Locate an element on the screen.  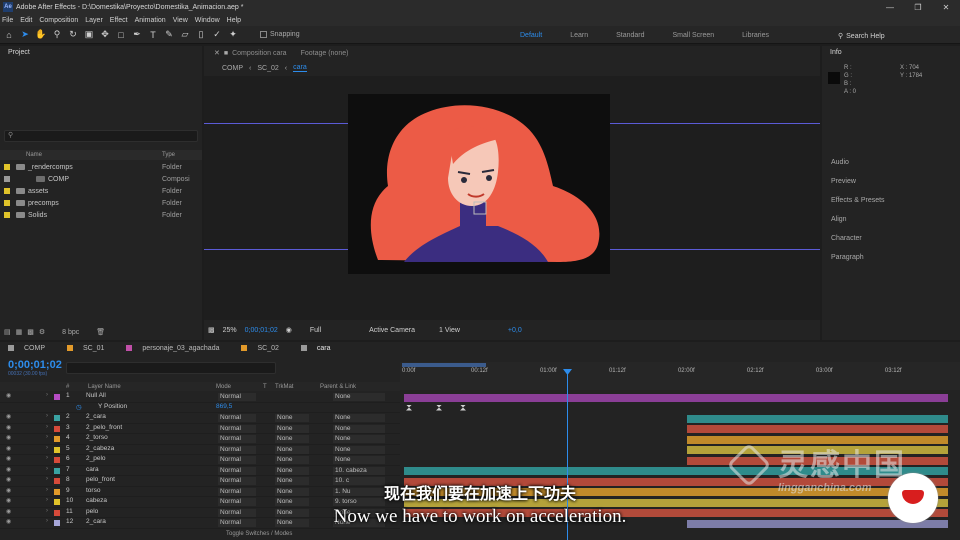
timeline-search-input is located at coordinates (171, 368).